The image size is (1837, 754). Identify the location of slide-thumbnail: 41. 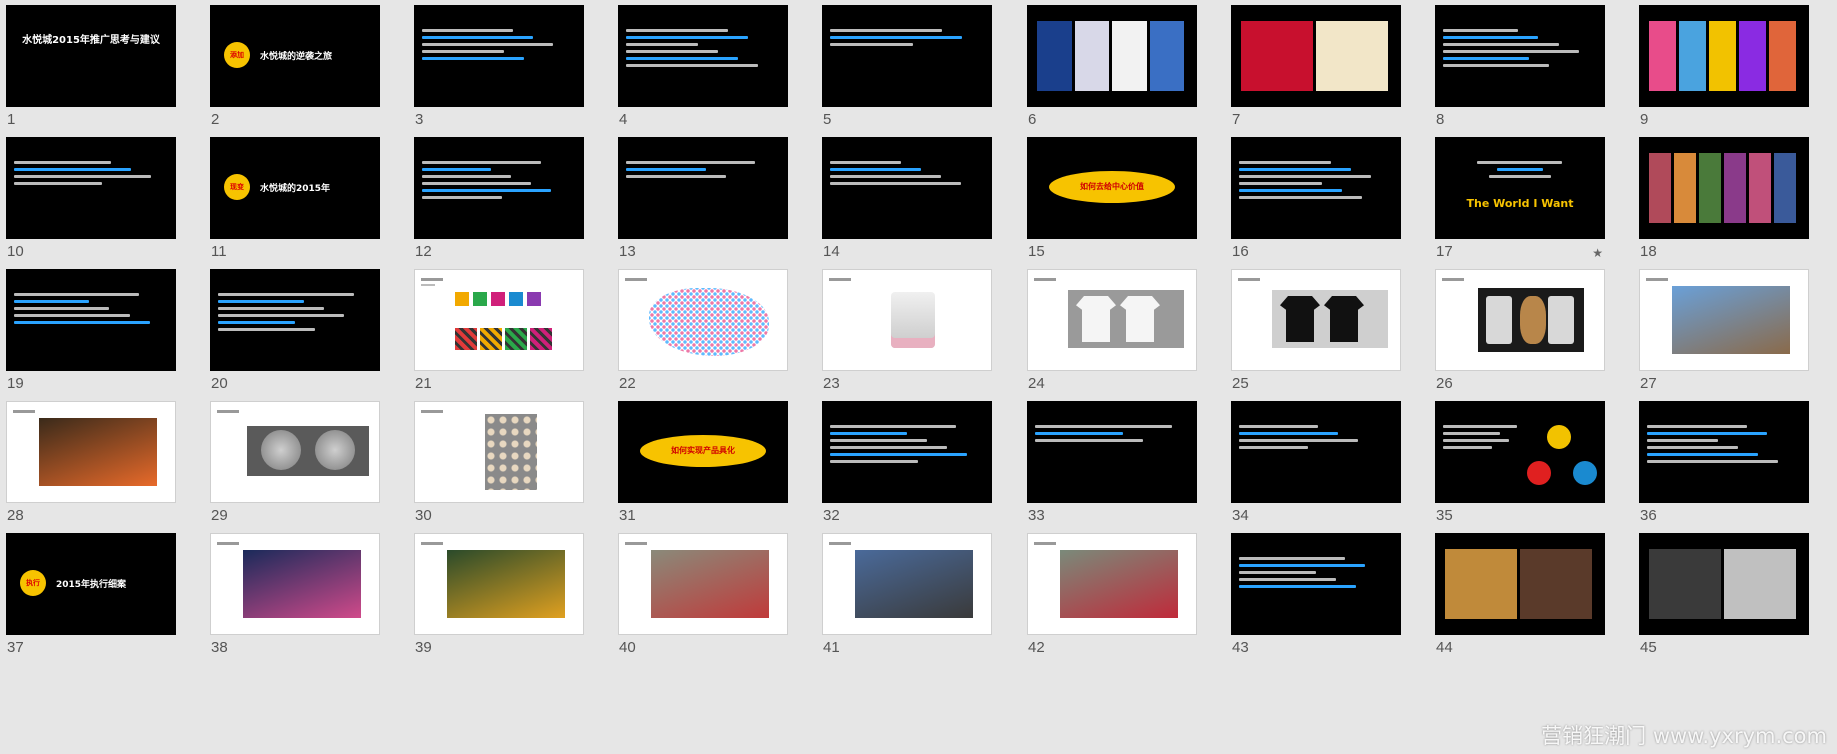
(906, 600).